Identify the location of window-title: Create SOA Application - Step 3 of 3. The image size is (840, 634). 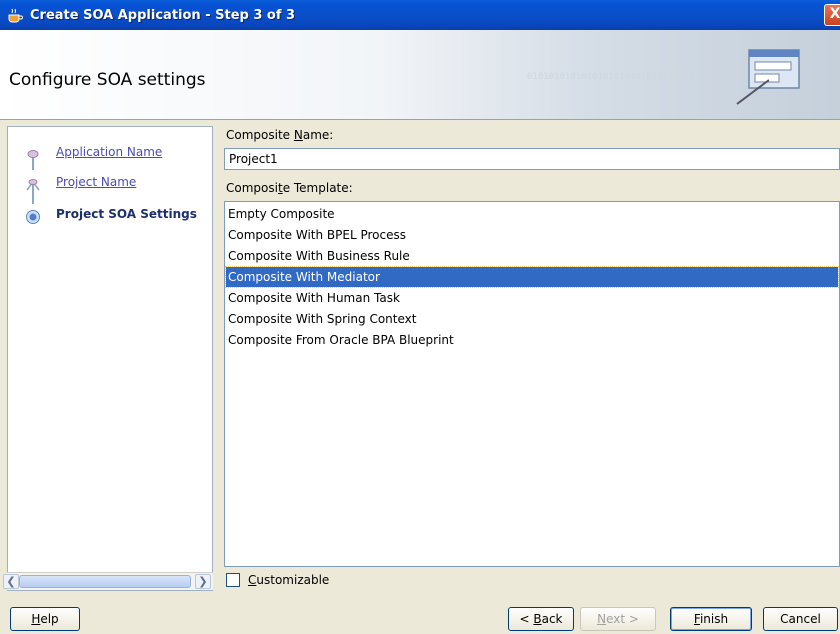
(163, 15).